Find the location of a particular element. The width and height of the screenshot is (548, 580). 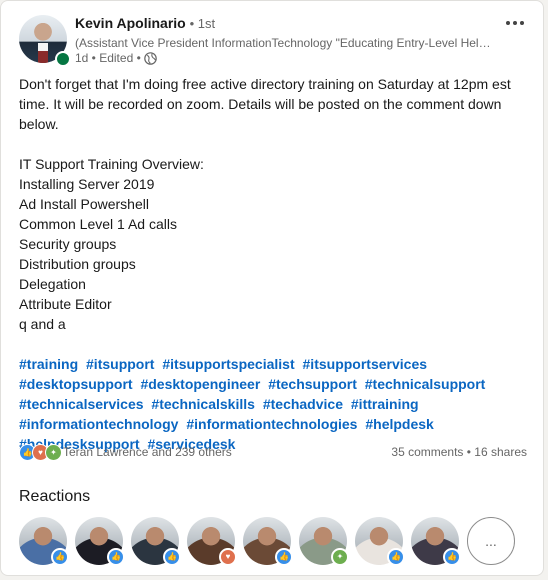

hashtag-link: #itsupportservices is located at coordinates (365, 364).